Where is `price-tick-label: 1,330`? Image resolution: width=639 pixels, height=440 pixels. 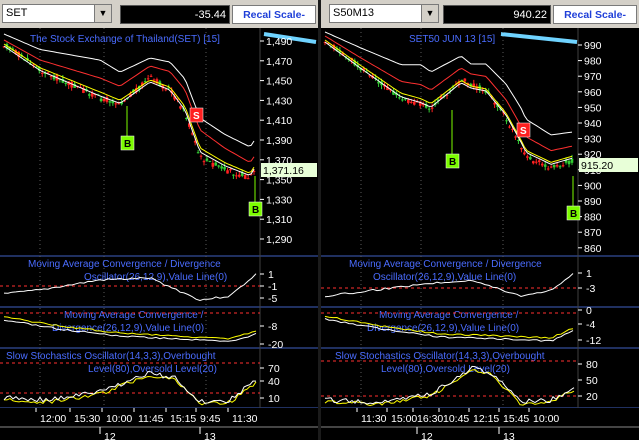
price-tick-label: 1,330 is located at coordinates (279, 200).